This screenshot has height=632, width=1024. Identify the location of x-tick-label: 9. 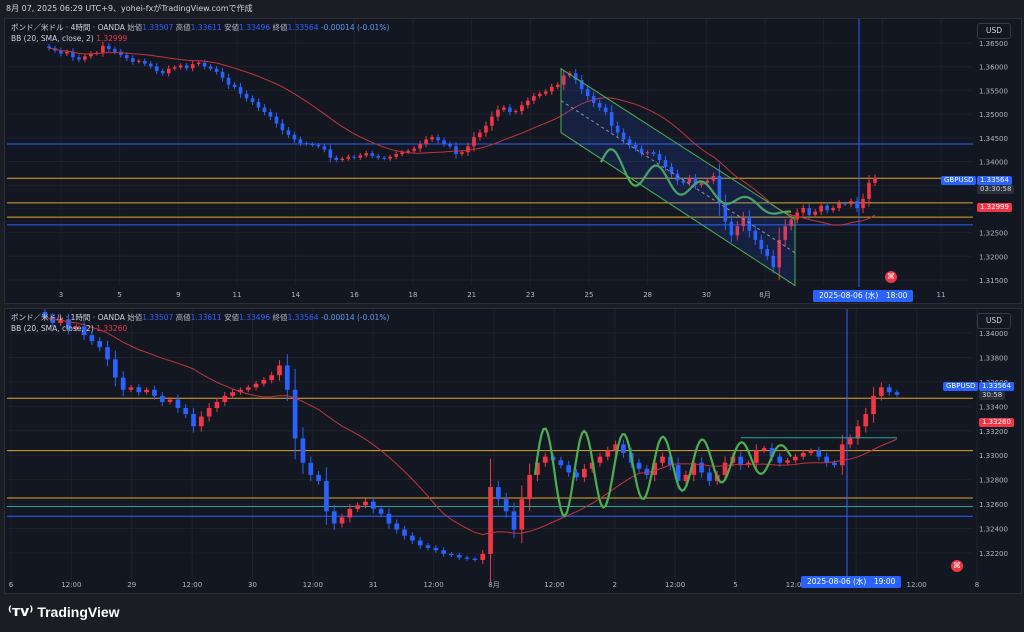
(178, 295).